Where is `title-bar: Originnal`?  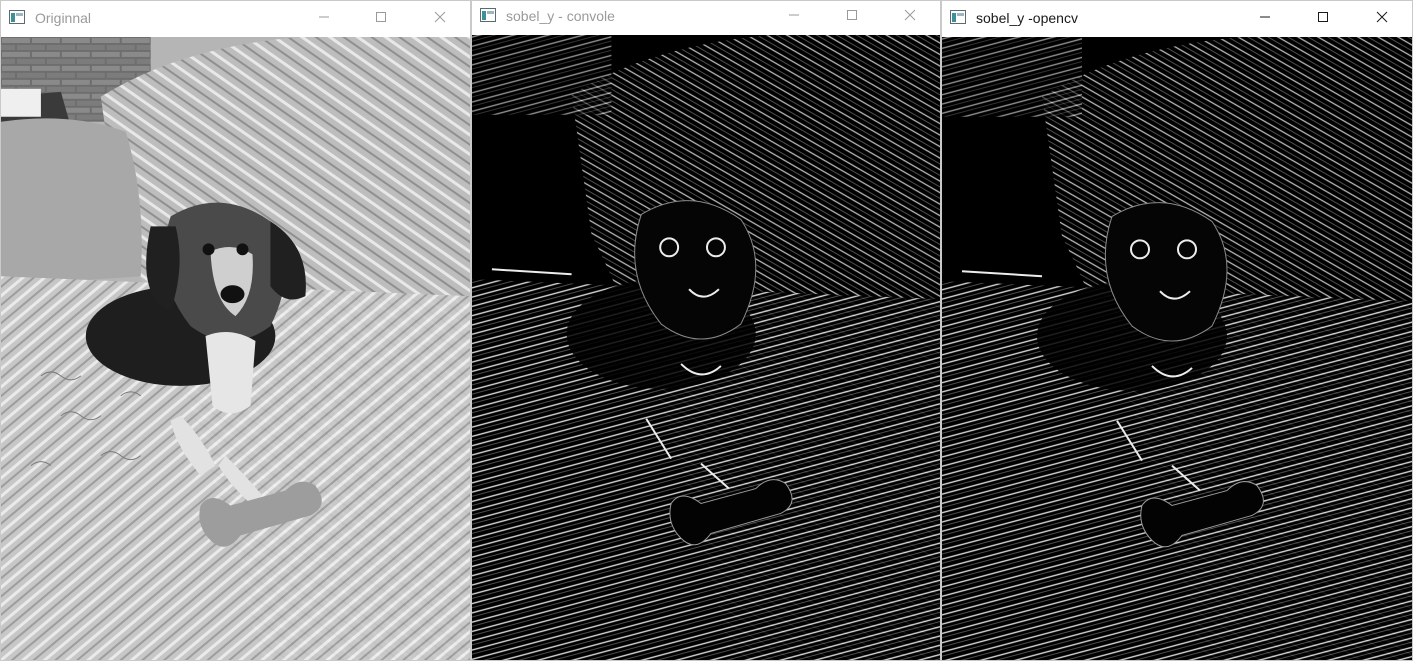
title-bar: Originnal is located at coordinates (235, 18).